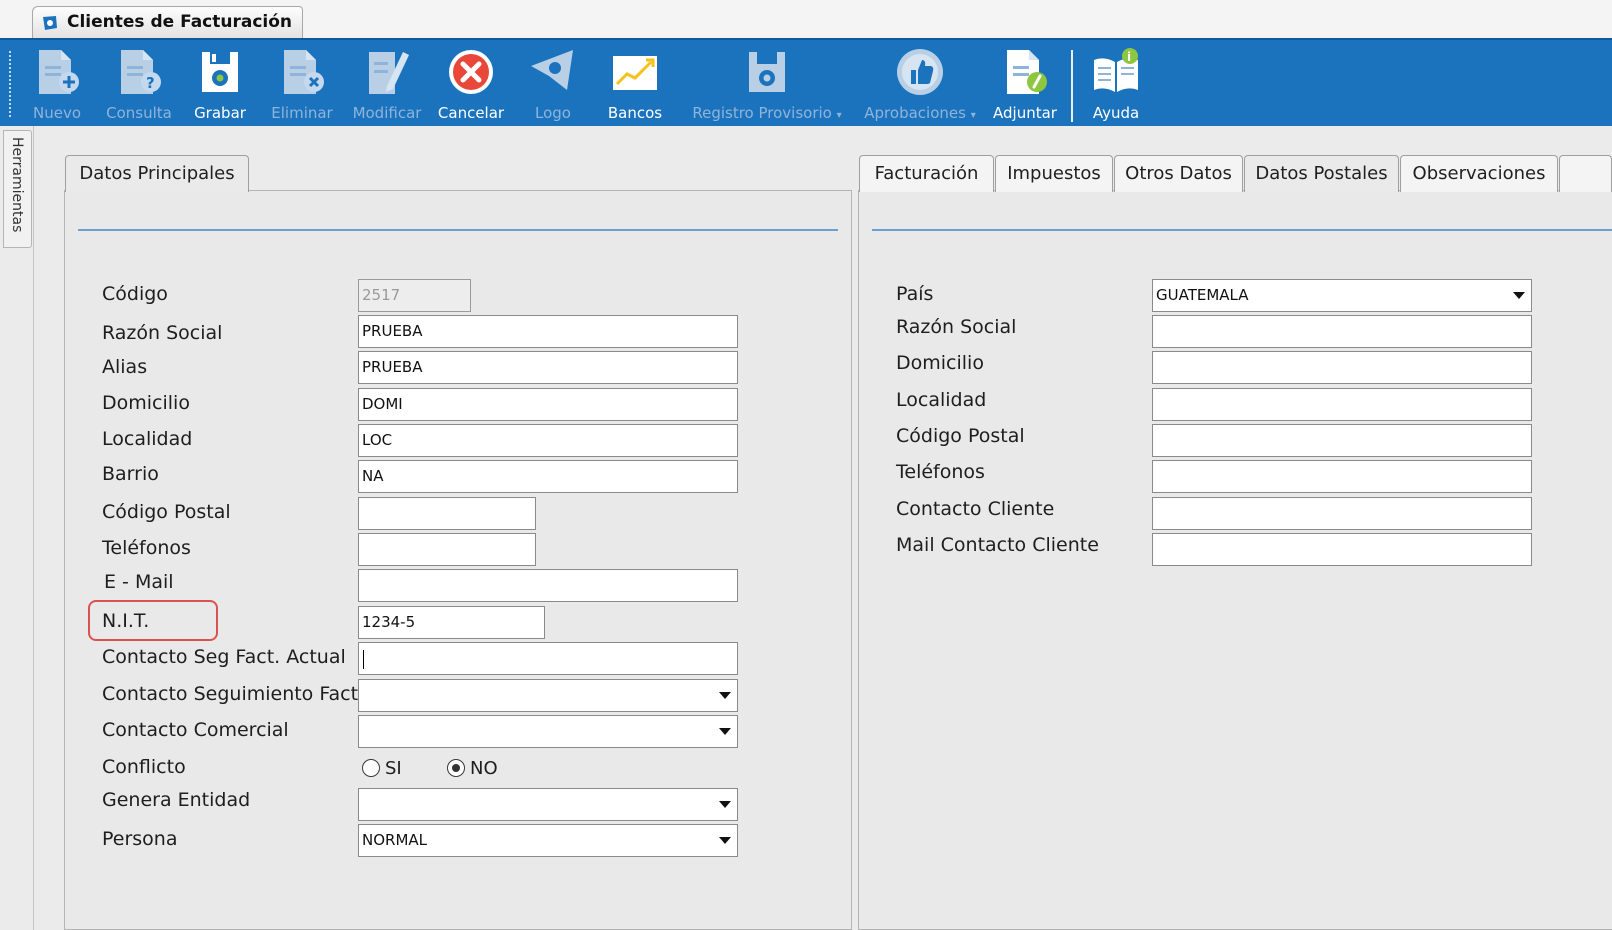 The image size is (1612, 930). Describe the element at coordinates (125, 367) in the screenshot. I see `alias-label: Alias` at that location.